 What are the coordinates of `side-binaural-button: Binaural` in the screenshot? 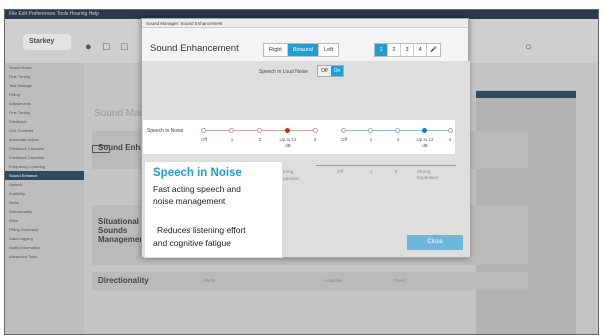 It's located at (303, 50).